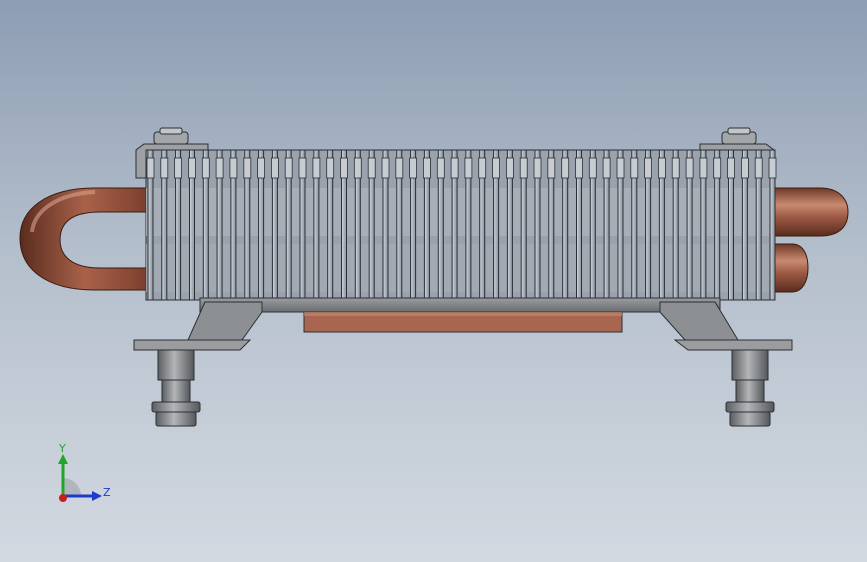  I want to click on y-axis-label: Y, so click(62, 448).